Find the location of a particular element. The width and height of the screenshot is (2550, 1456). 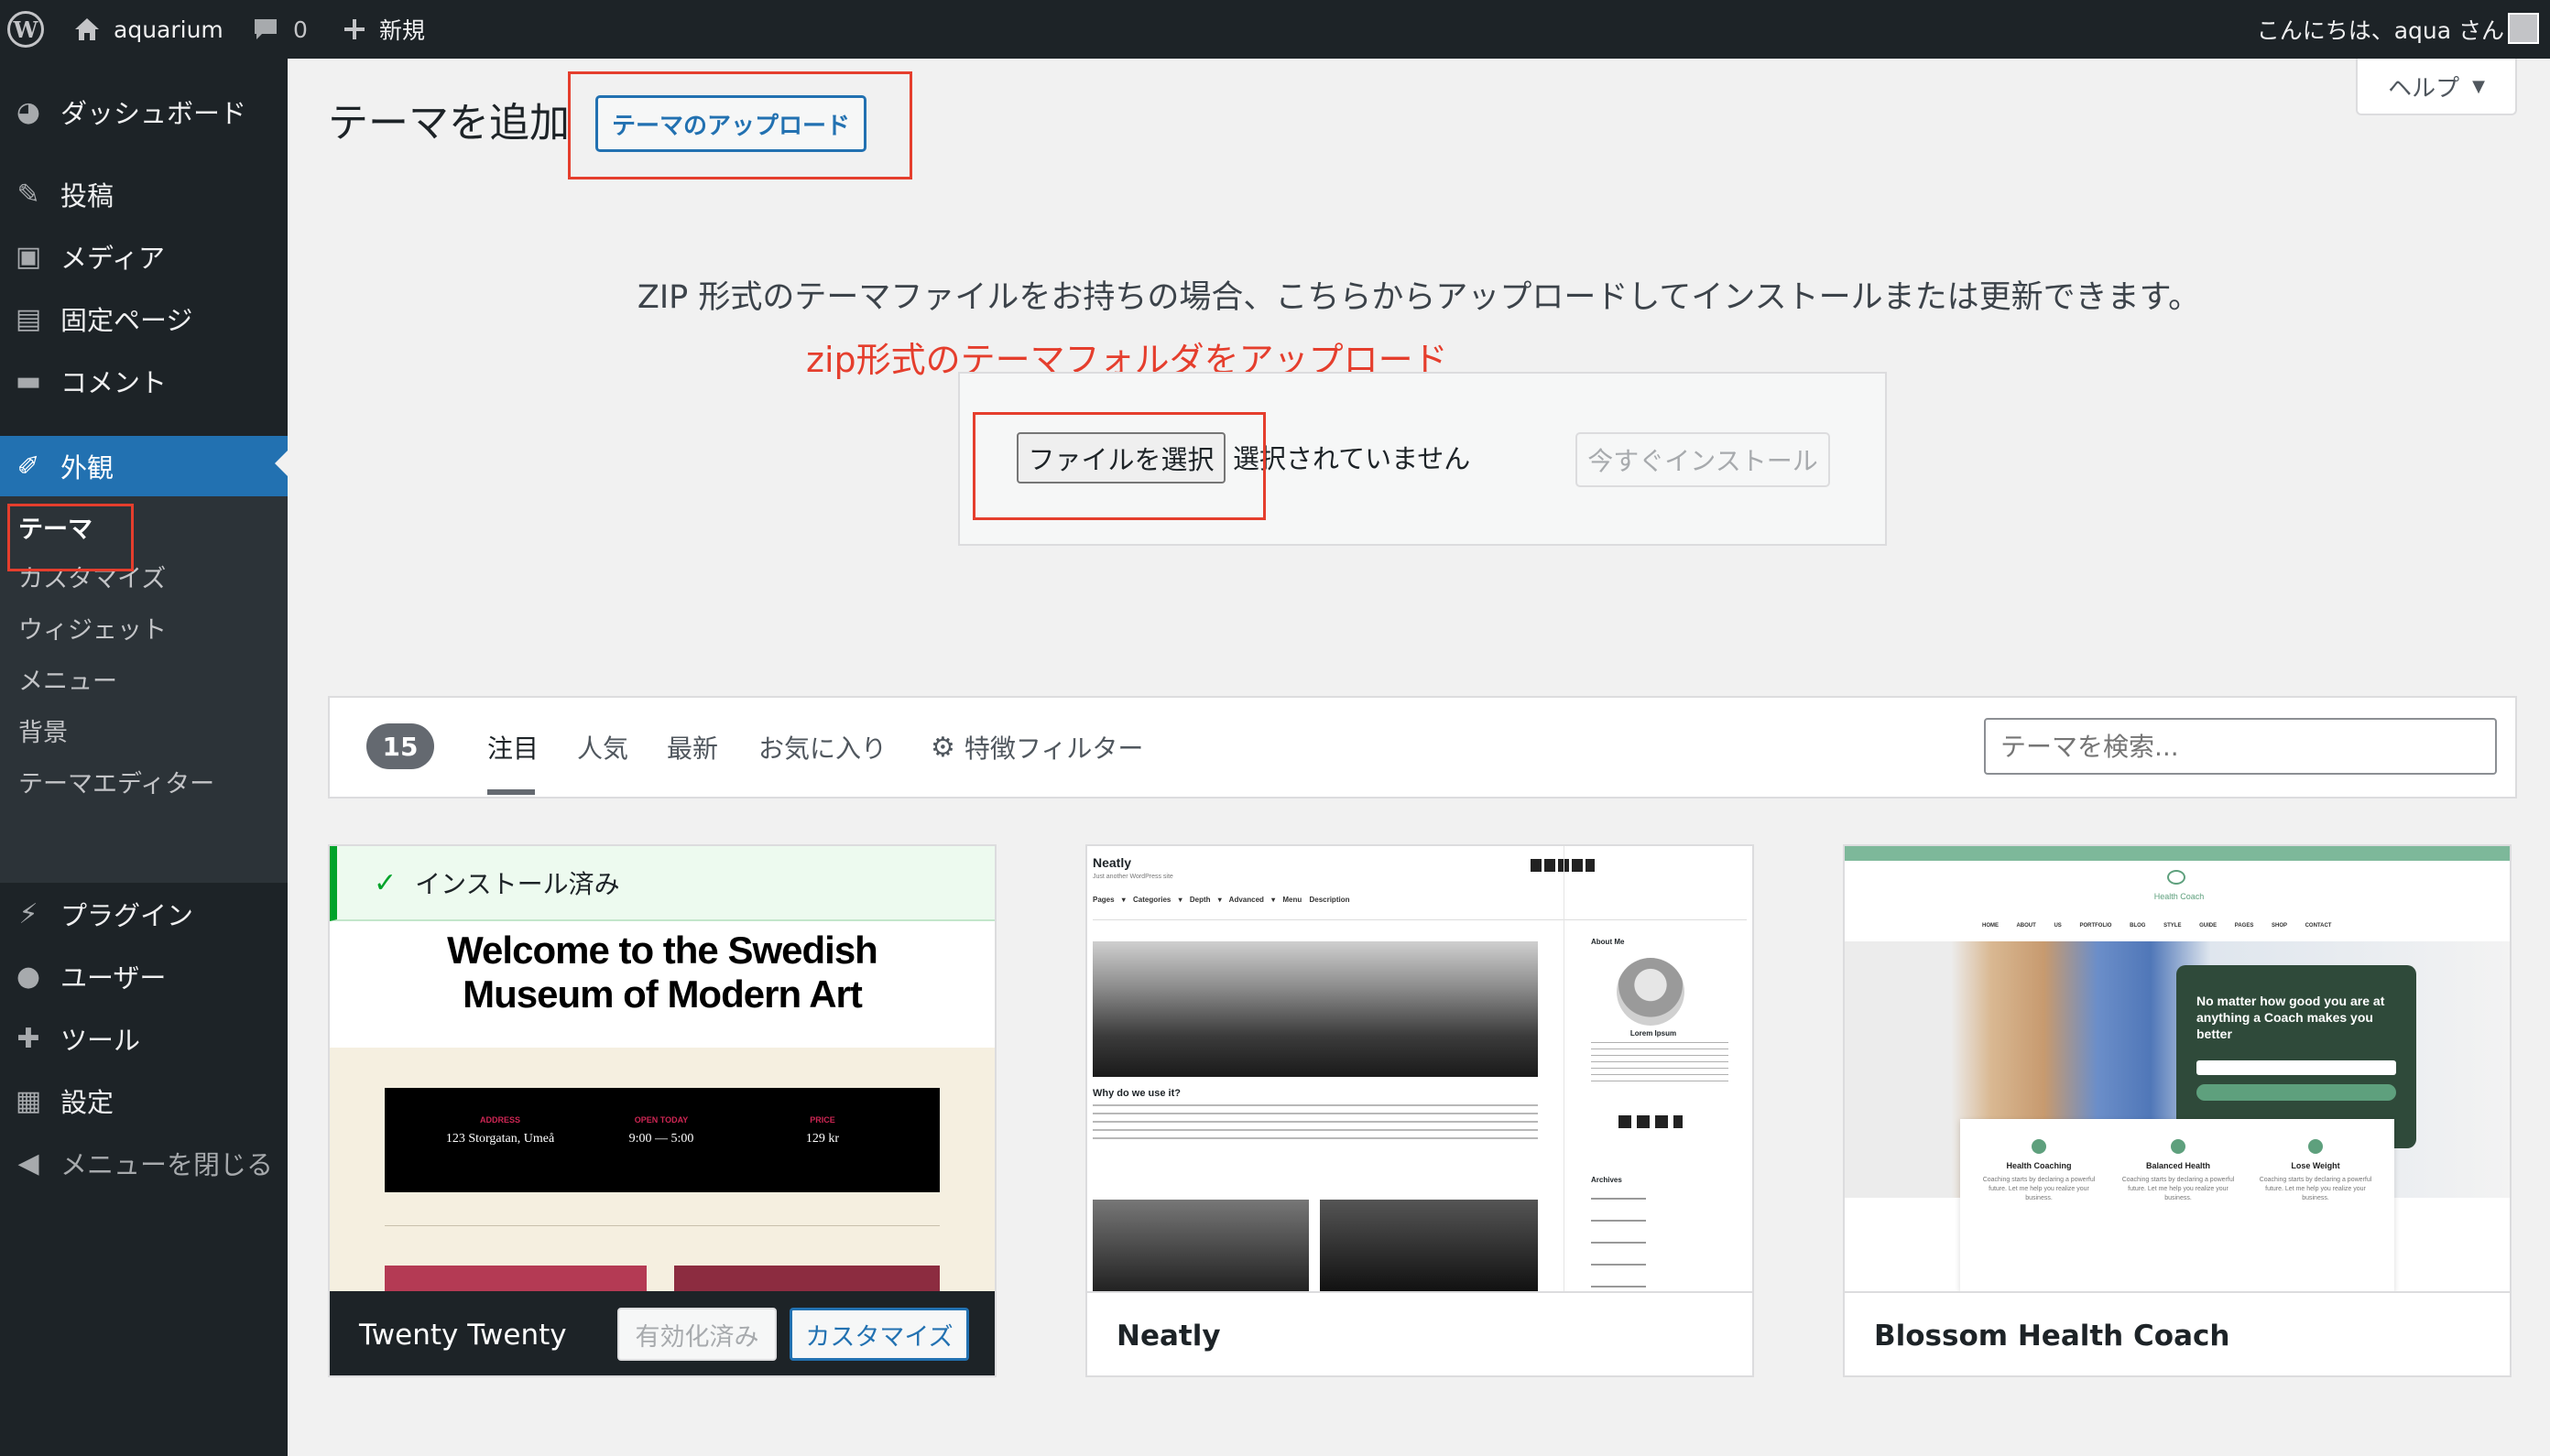

tab-latest: 最新 is located at coordinates (692, 747).